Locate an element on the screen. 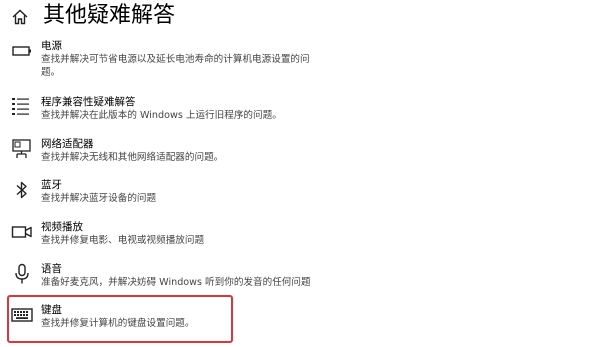  troubleshooter-keyboard: 键盘 查找并修复计算机的键盘设置问题。 is located at coordinates (300, 323).